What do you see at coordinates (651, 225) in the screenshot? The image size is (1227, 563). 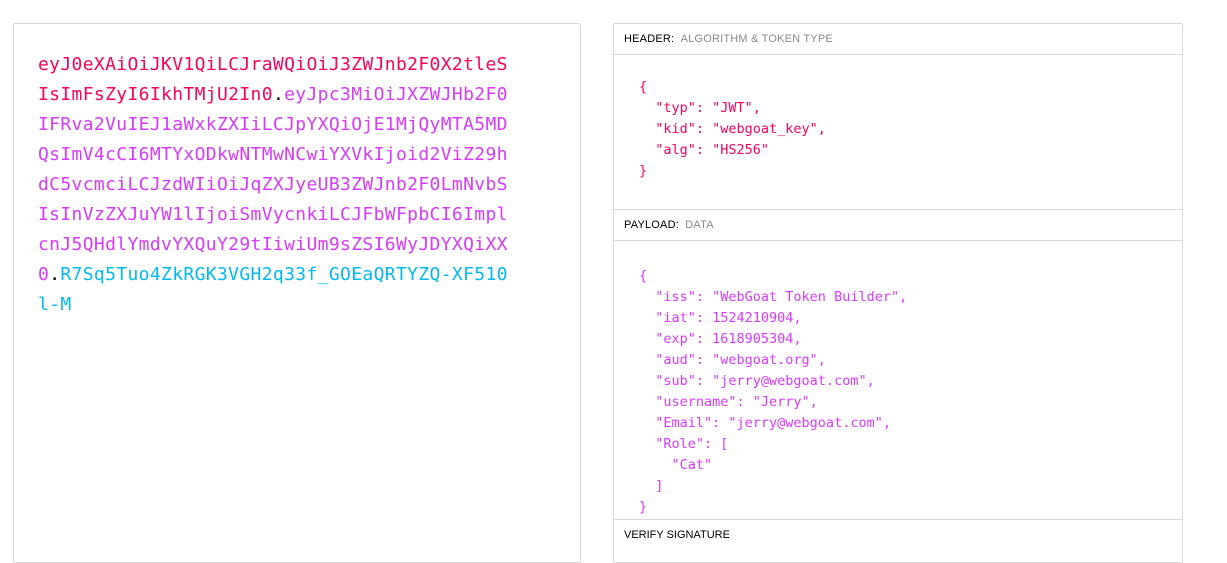 I see `payload-section-label: PAYLOAD:` at bounding box center [651, 225].